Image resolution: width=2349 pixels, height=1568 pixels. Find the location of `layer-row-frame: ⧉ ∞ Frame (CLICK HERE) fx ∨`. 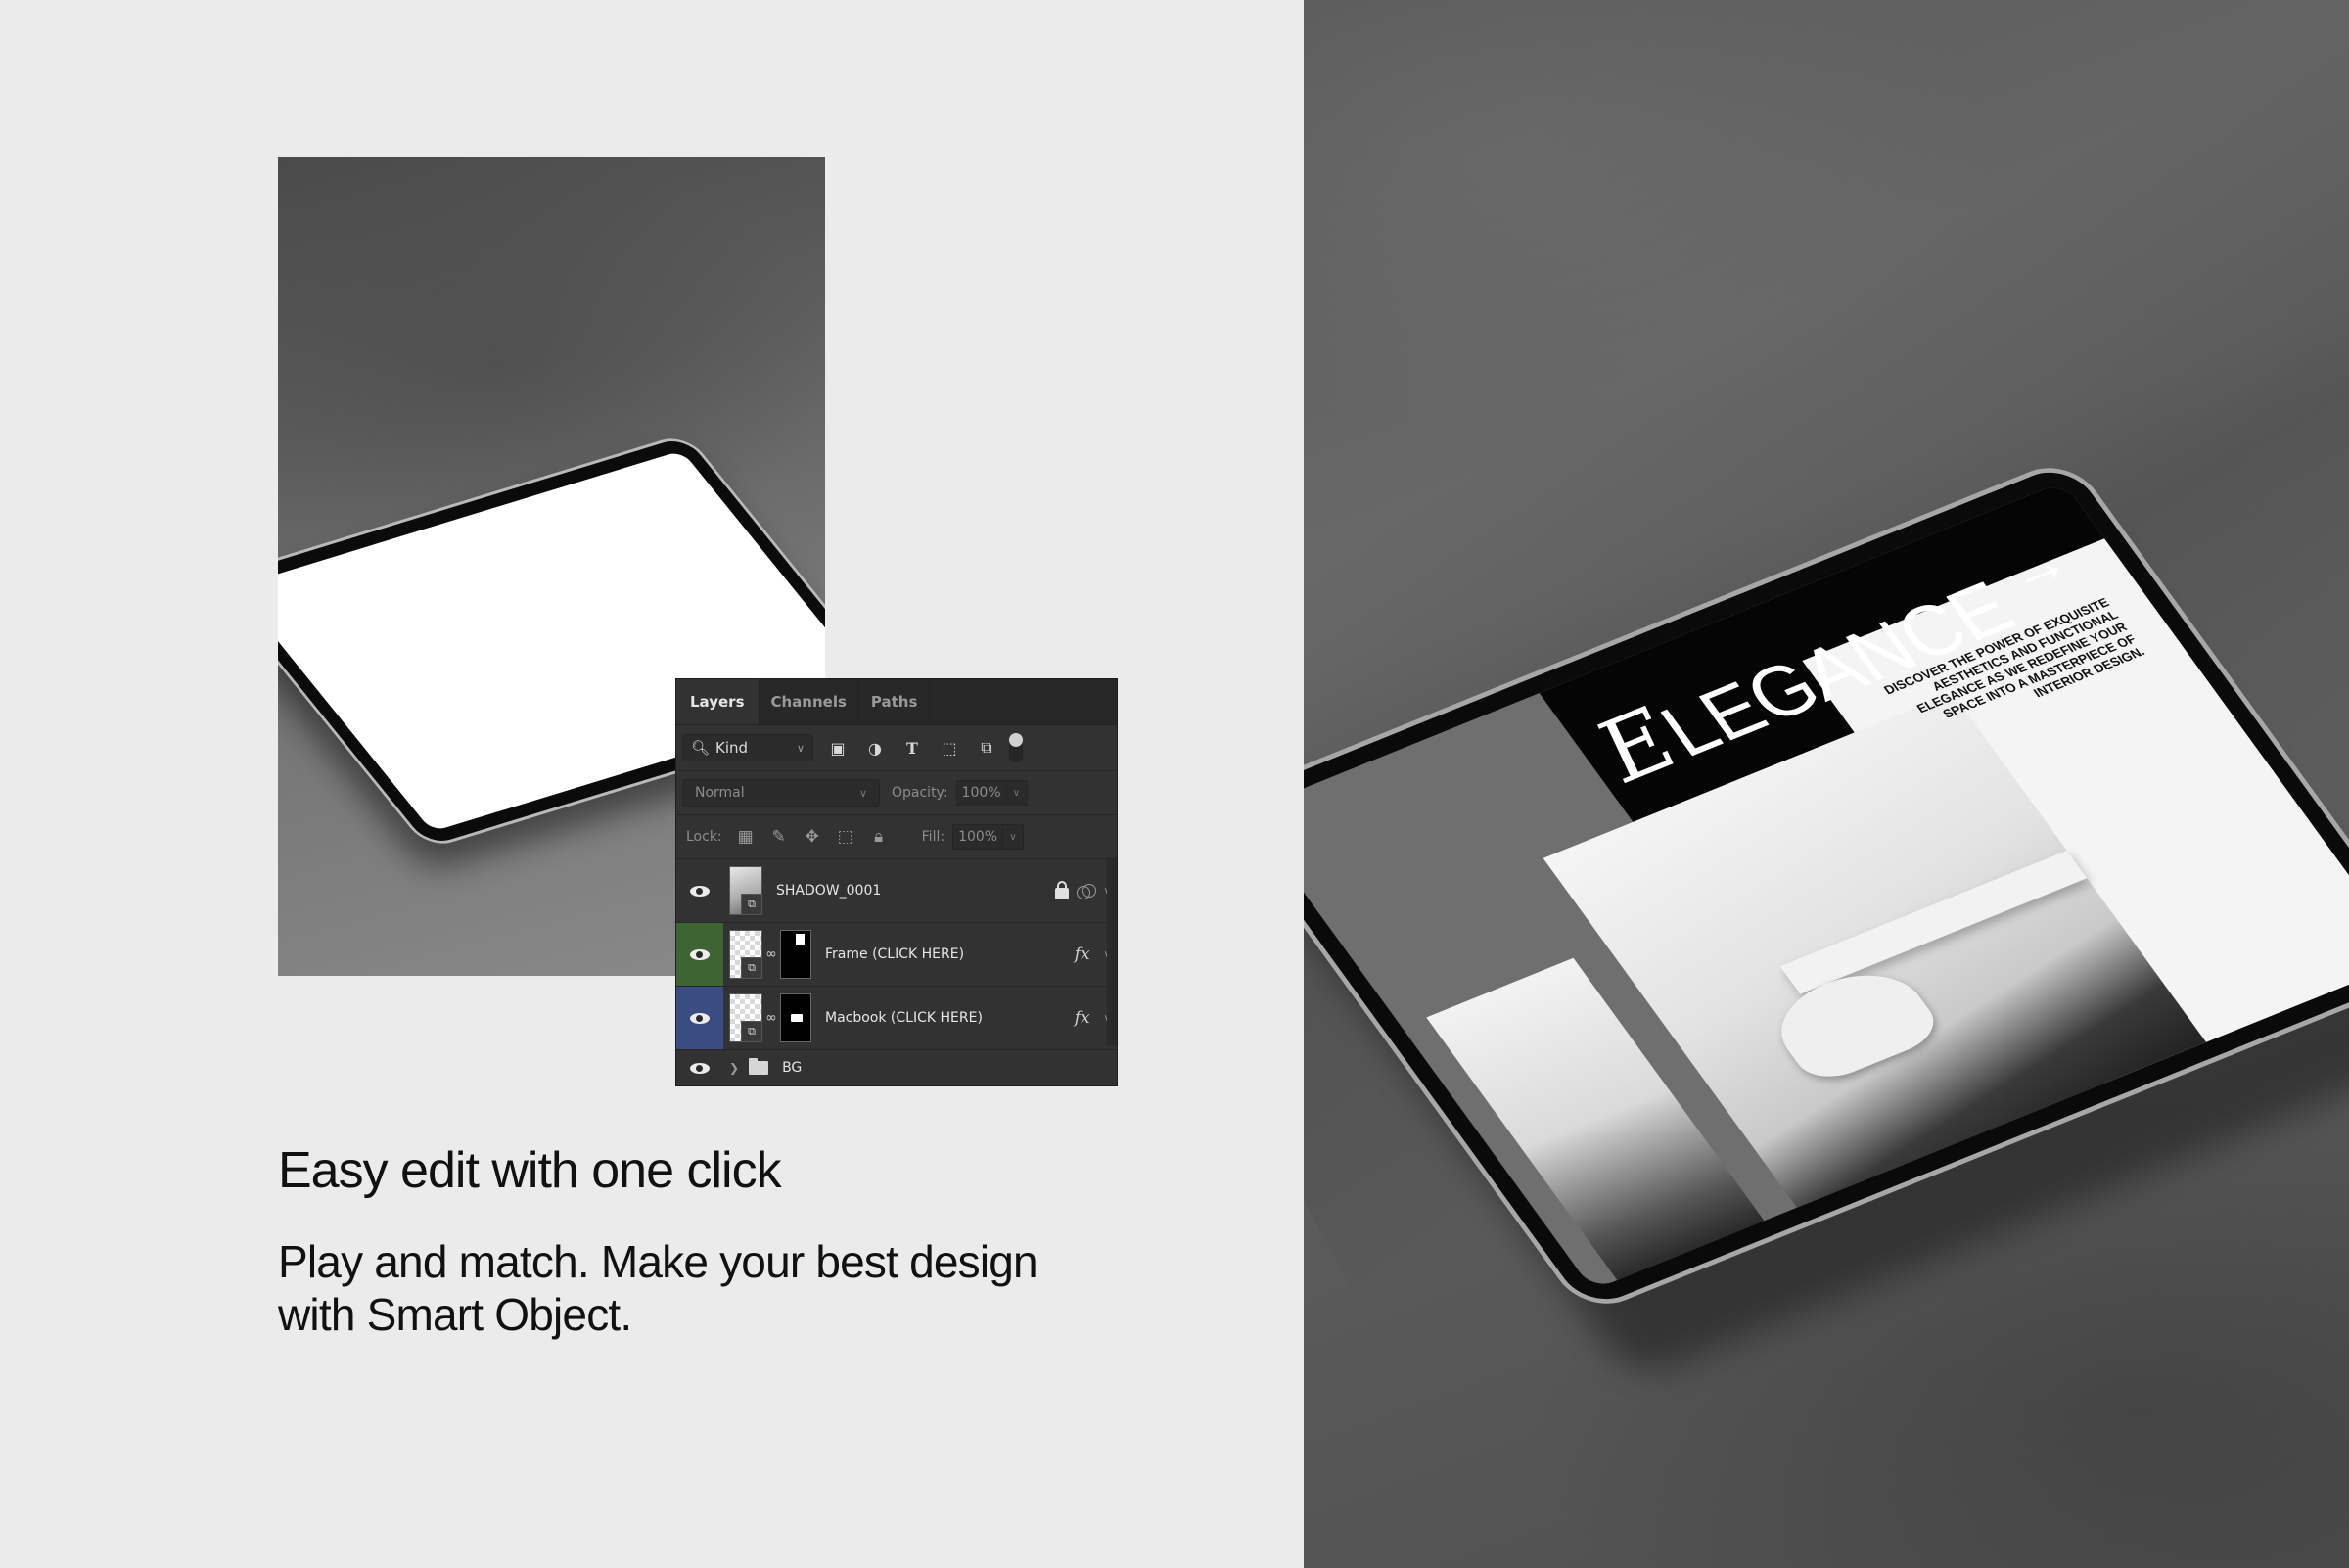

layer-row-frame: ⧉ ∞ Frame (CLICK HERE) fx ∨ is located at coordinates (896, 955).